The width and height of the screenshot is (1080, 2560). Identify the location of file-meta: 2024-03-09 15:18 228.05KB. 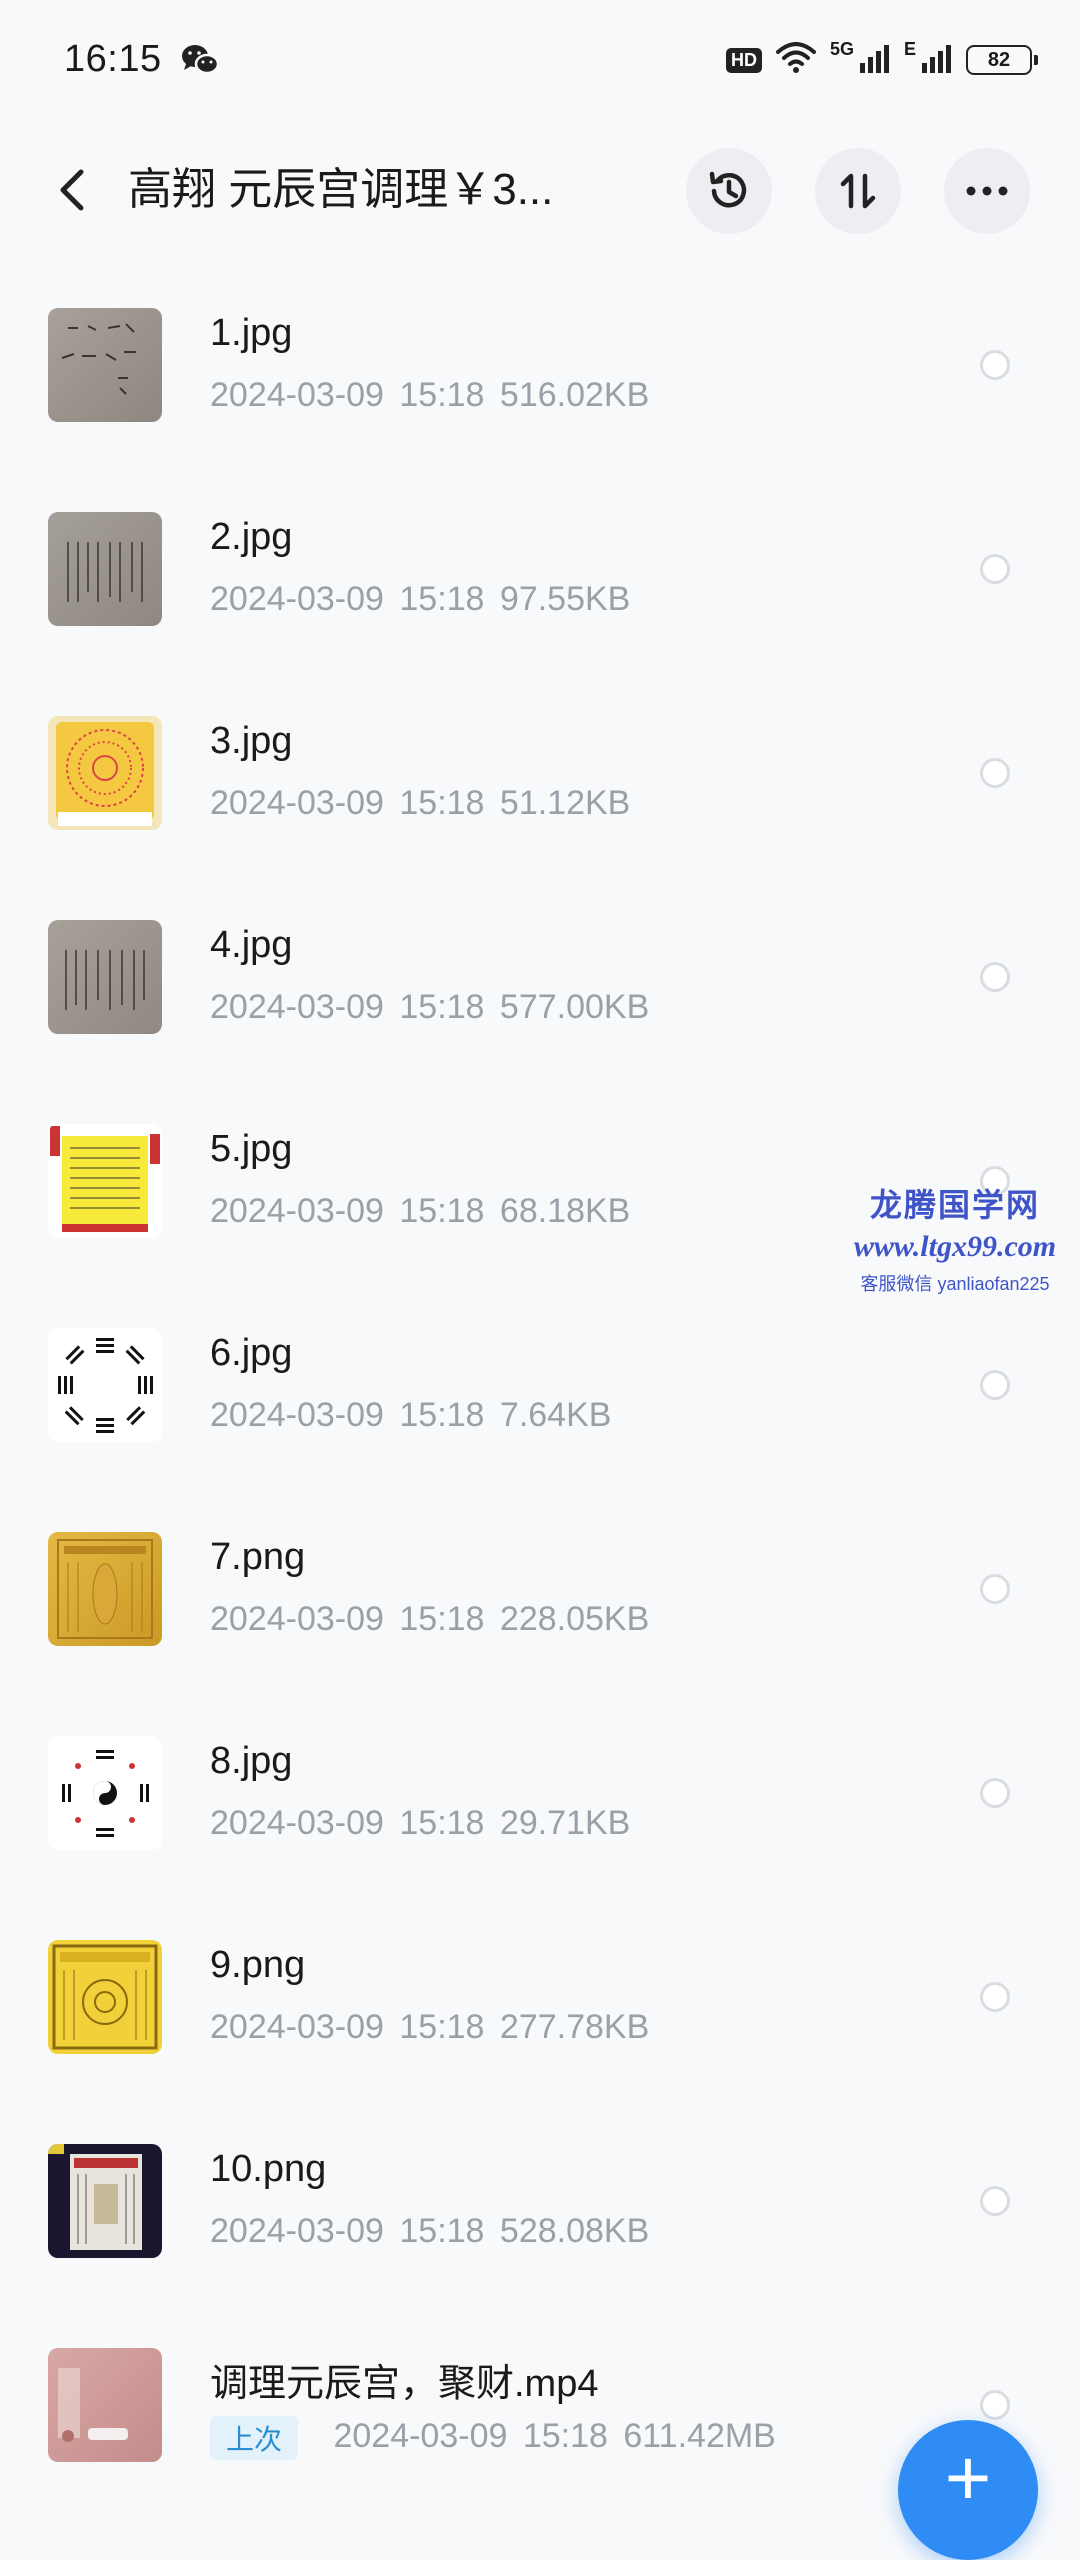
(429, 1619).